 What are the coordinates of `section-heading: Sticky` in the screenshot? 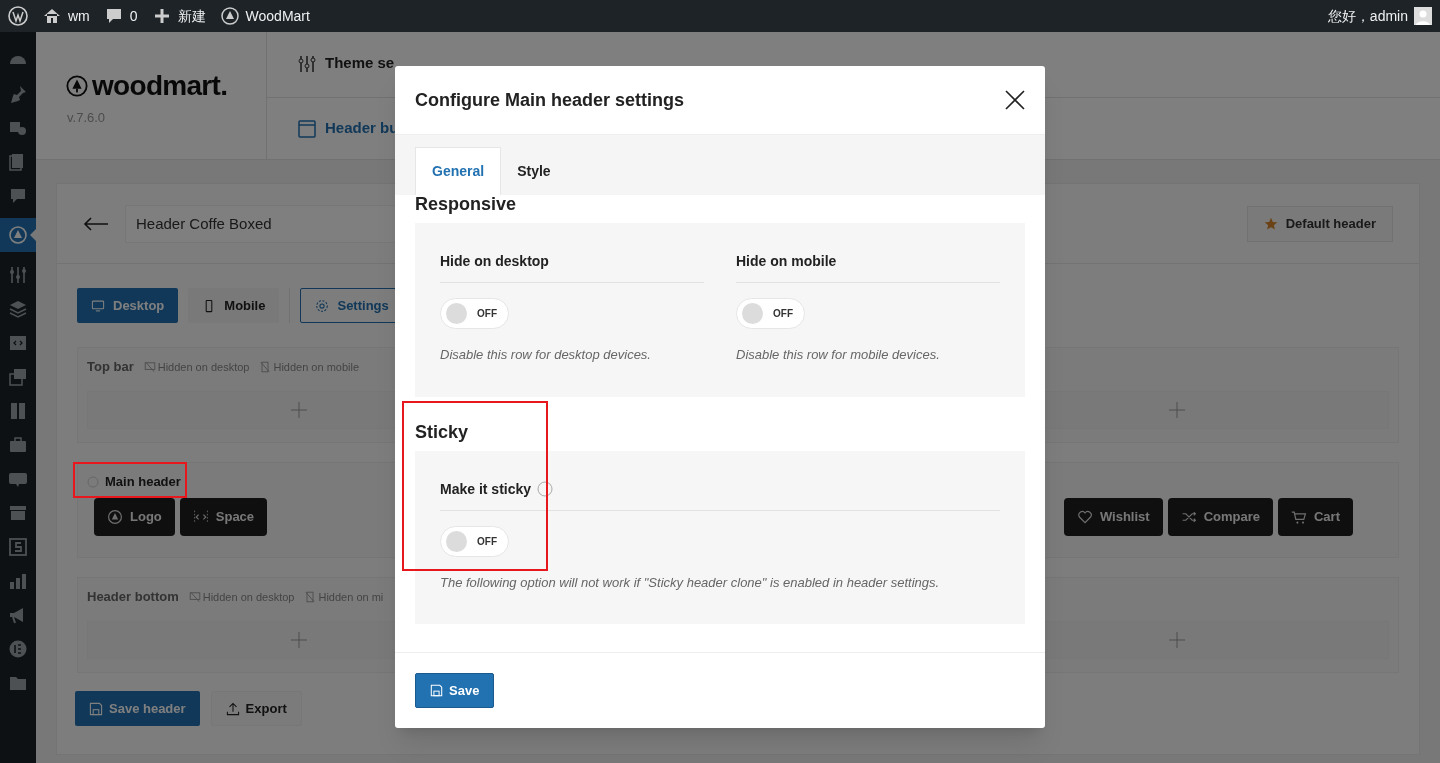 It's located at (442, 431).